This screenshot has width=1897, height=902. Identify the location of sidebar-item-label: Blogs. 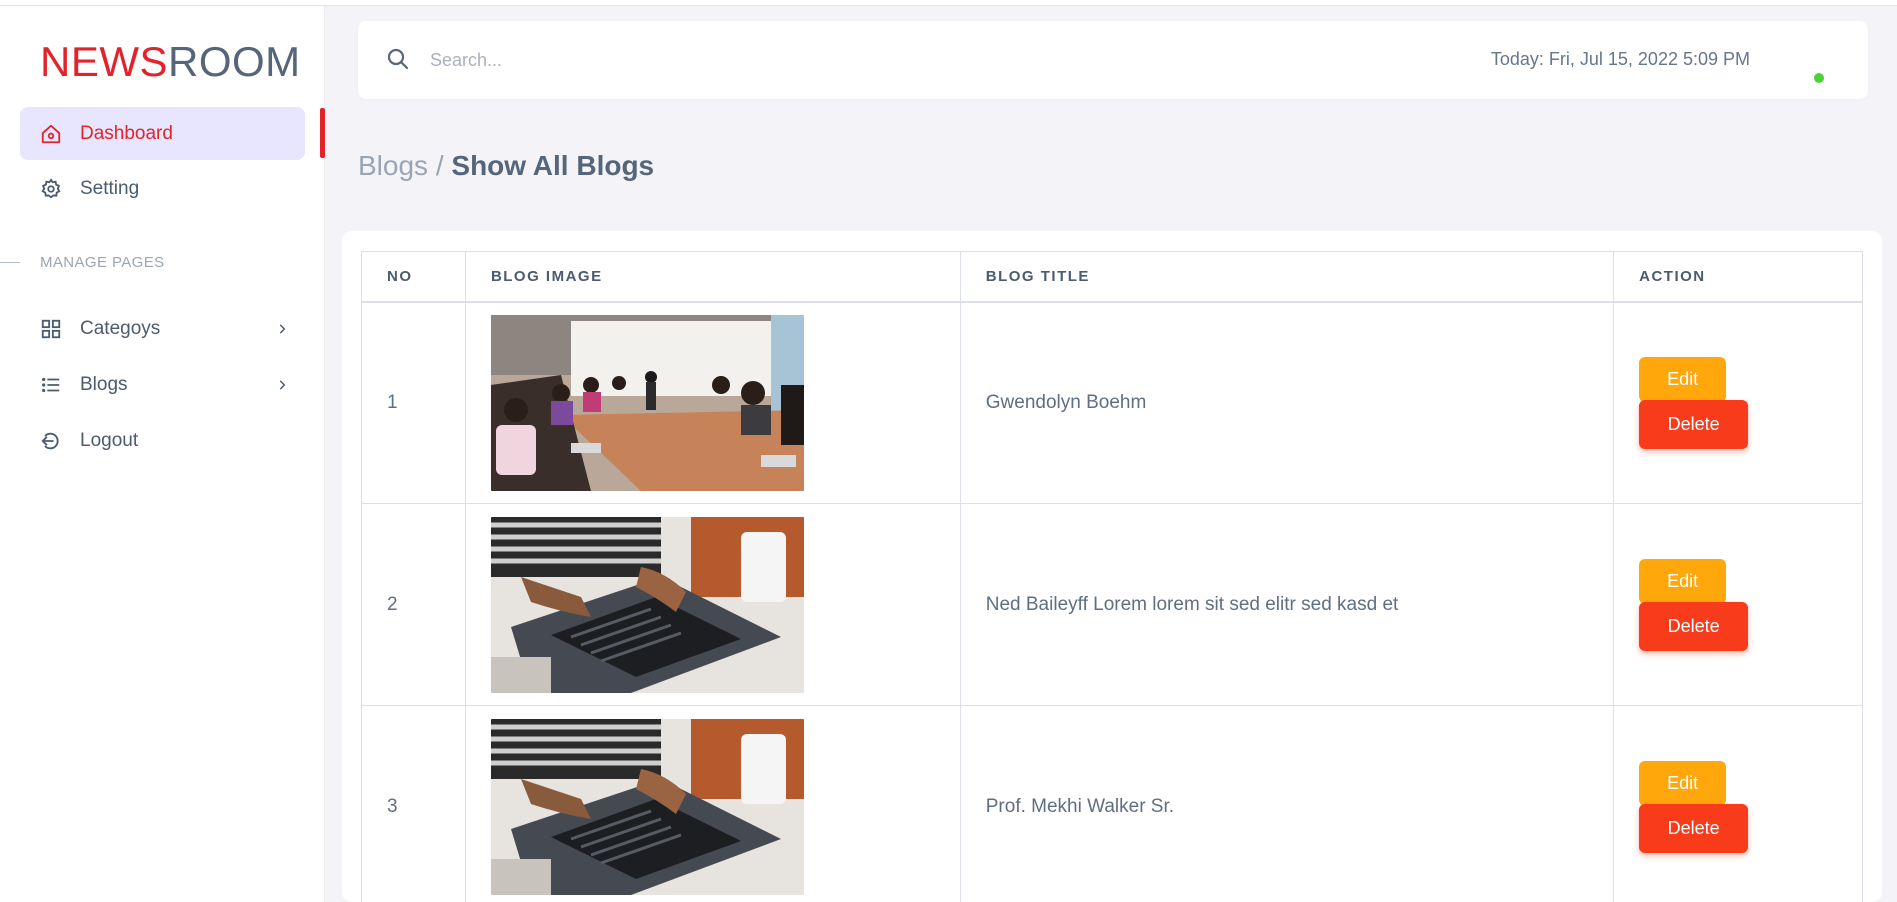
(104, 384).